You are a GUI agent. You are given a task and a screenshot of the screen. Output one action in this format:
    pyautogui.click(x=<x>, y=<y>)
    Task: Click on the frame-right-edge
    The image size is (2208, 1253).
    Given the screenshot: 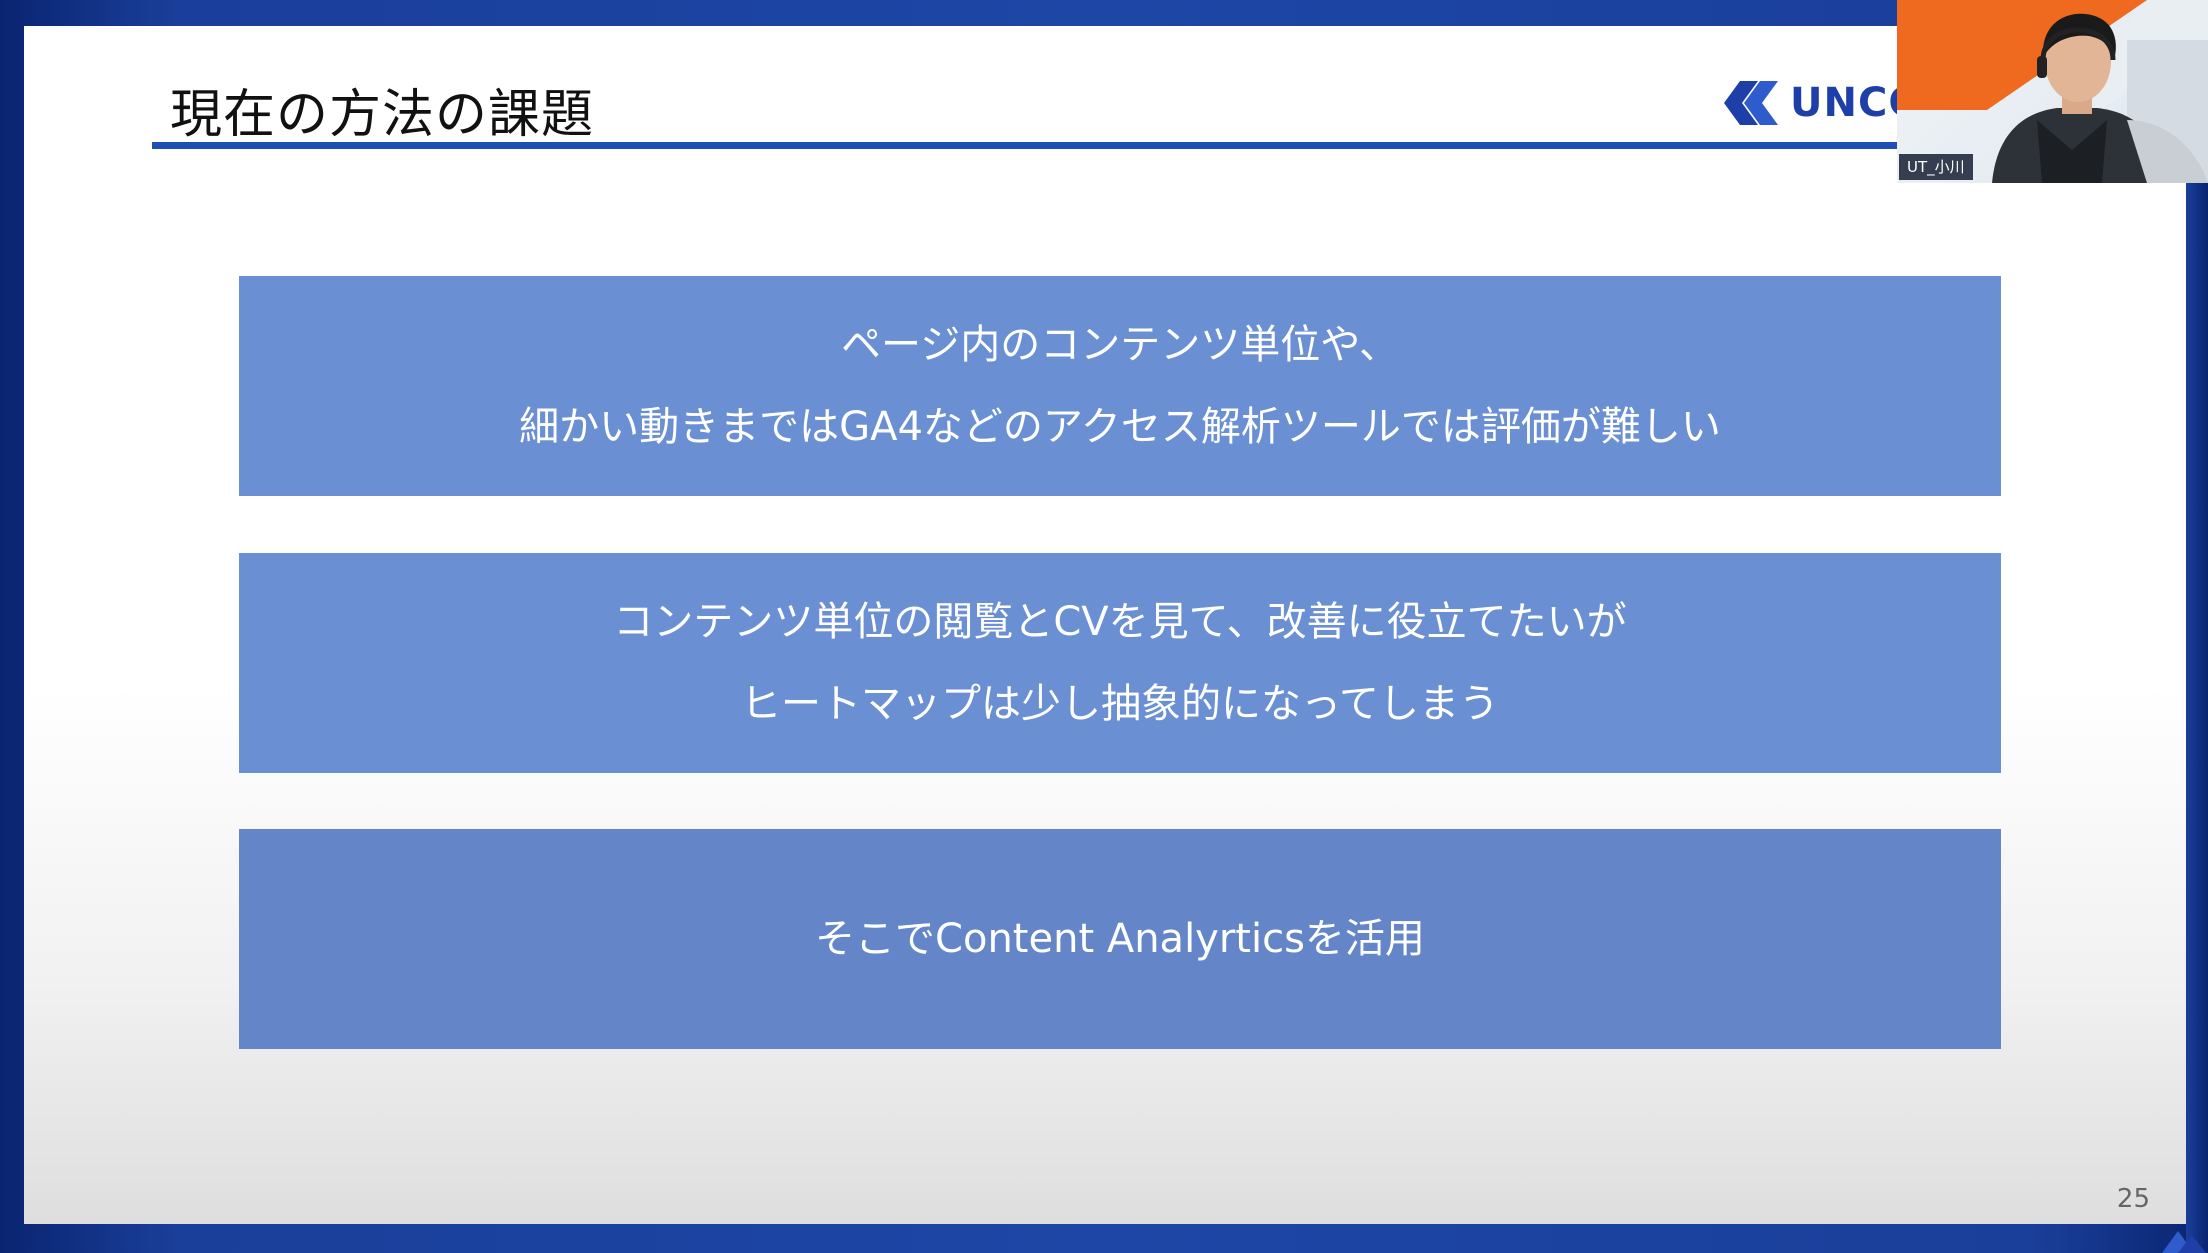 What is the action you would take?
    pyautogui.click(x=2197, y=718)
    